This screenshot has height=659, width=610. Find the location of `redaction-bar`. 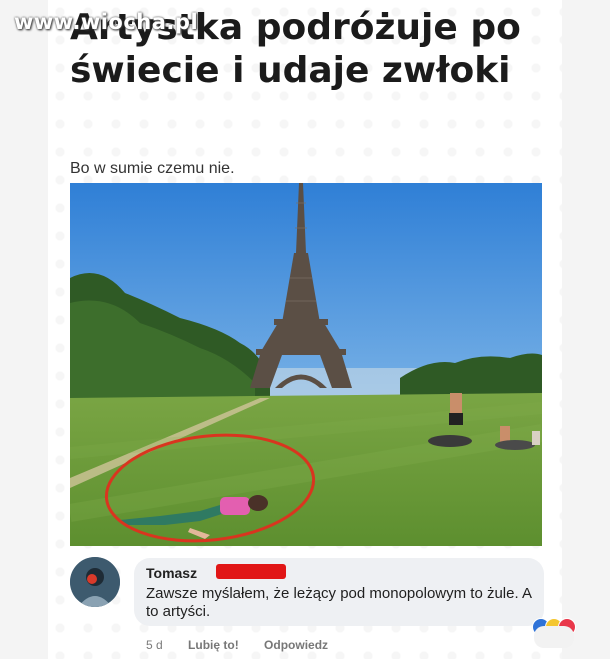

redaction-bar is located at coordinates (251, 571).